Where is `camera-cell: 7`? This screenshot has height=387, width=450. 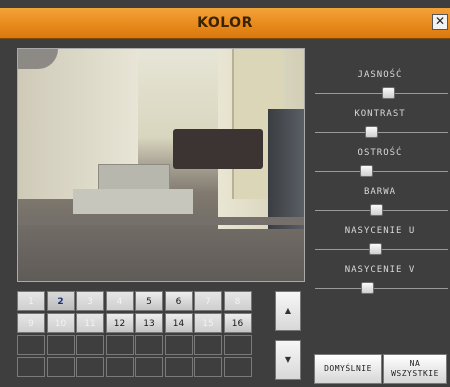
camera-cell: 7 is located at coordinates (208, 301).